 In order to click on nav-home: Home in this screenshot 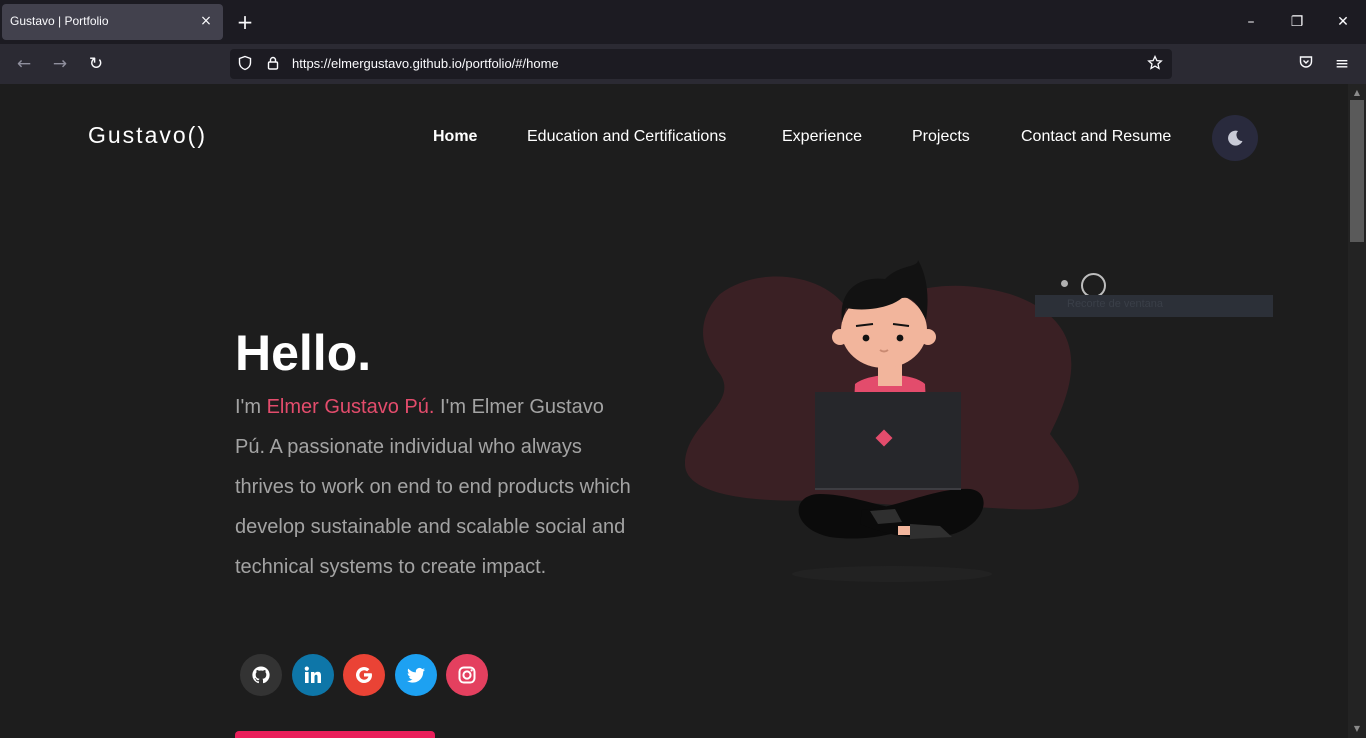, I will do `click(455, 137)`.